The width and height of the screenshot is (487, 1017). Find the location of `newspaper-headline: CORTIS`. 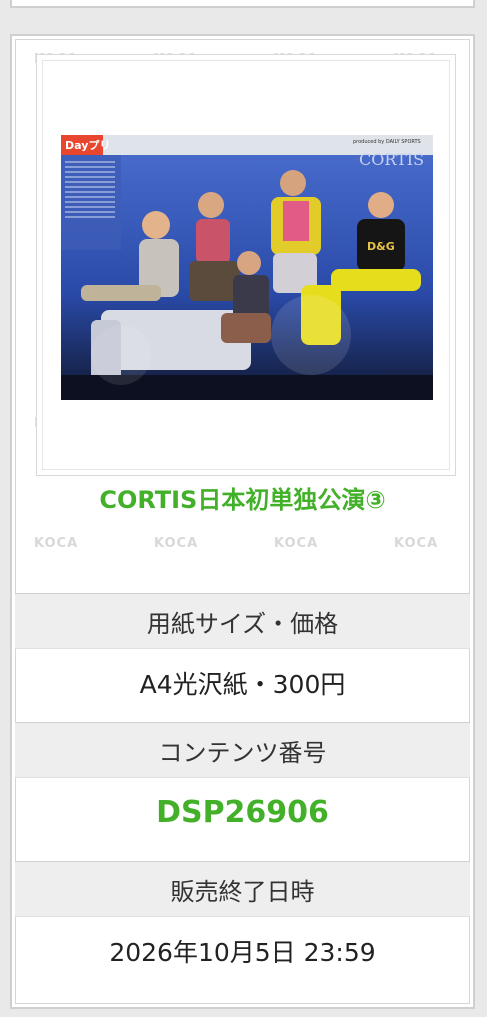

newspaper-headline: CORTIS is located at coordinates (391, 159).